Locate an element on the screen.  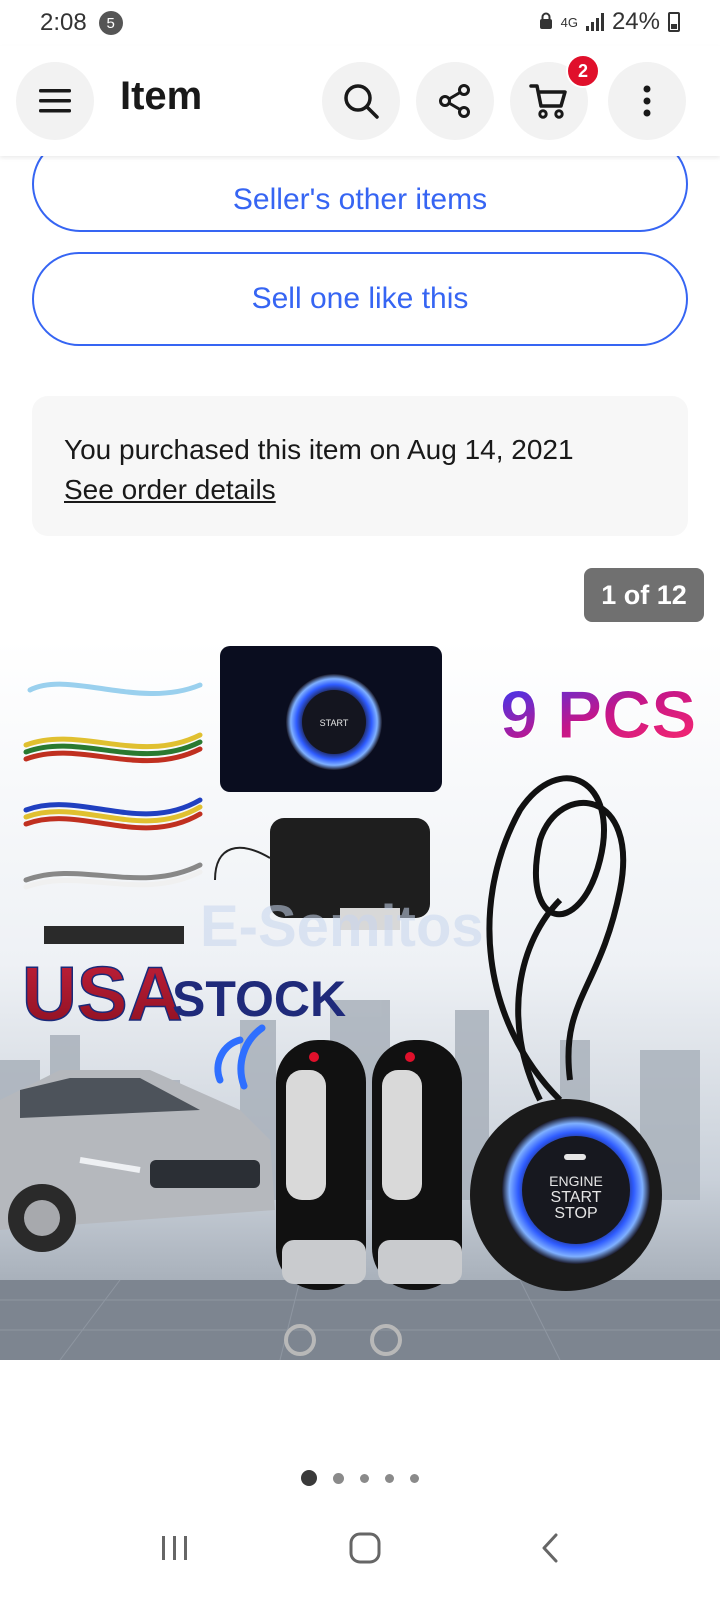
button-stop-text: STOP is located at coordinates (575, 1213).